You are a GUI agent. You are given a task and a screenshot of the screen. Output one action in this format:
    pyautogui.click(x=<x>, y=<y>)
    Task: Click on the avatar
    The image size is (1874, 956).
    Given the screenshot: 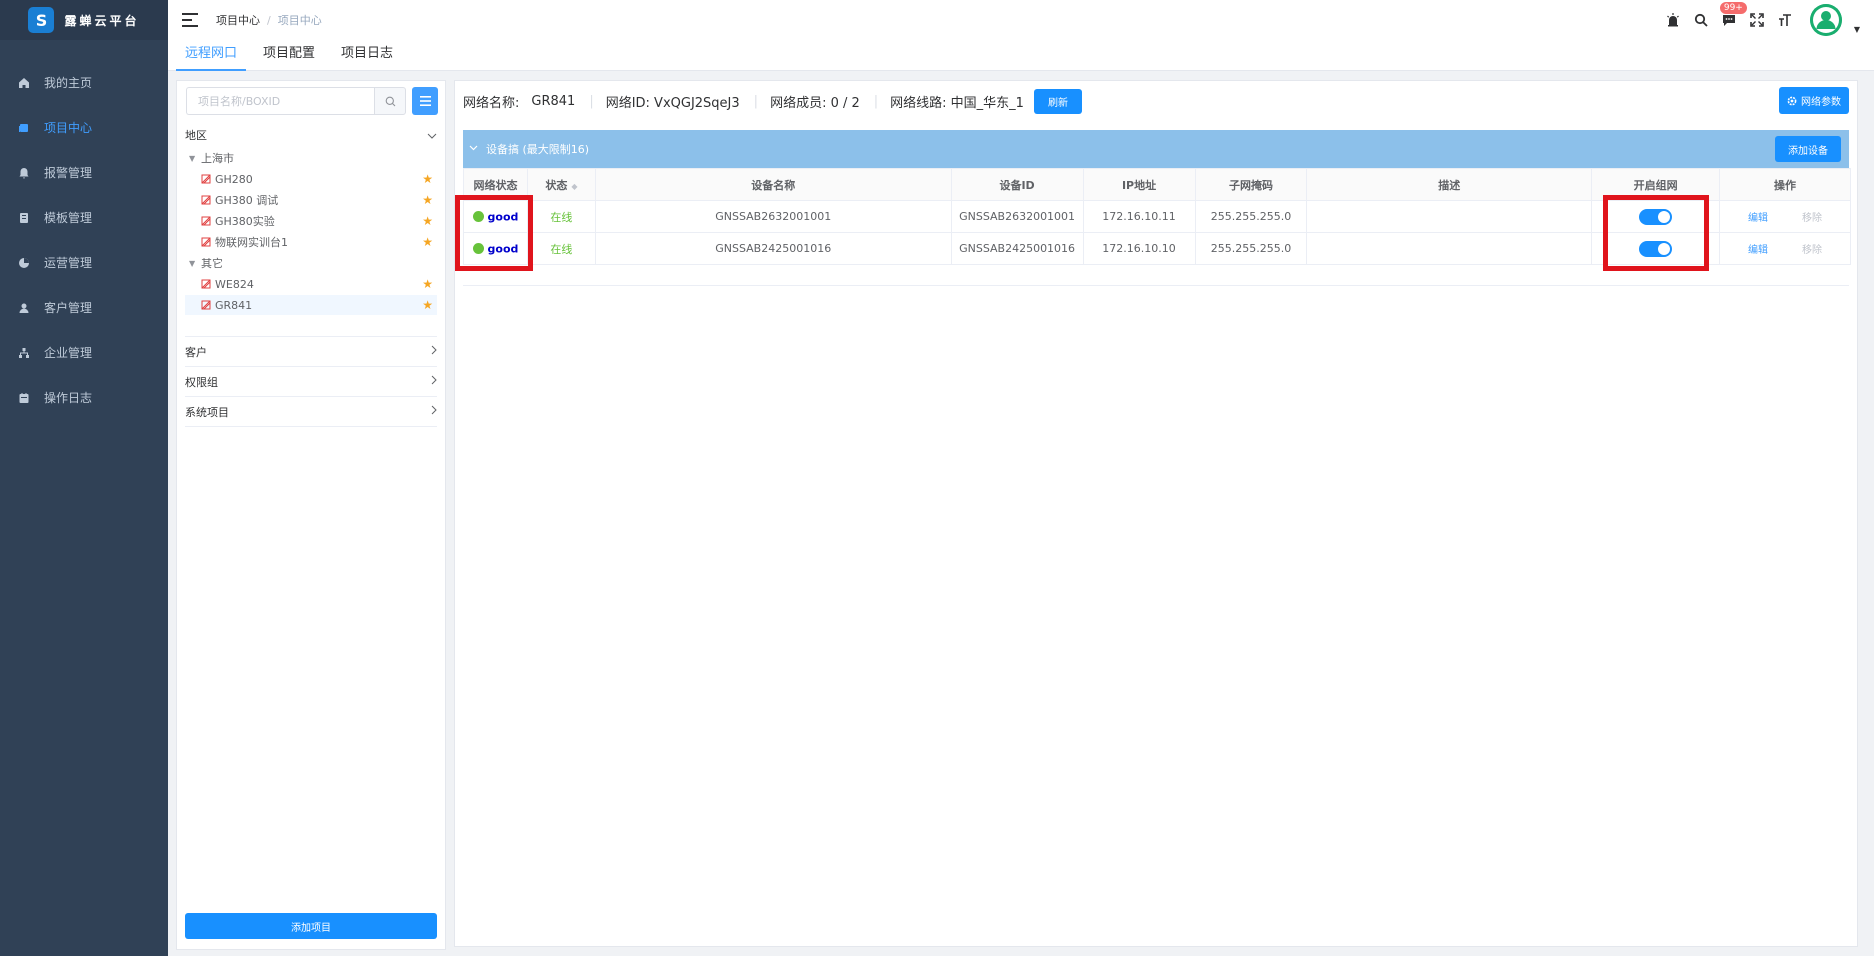 What is the action you would take?
    pyautogui.click(x=1825, y=20)
    